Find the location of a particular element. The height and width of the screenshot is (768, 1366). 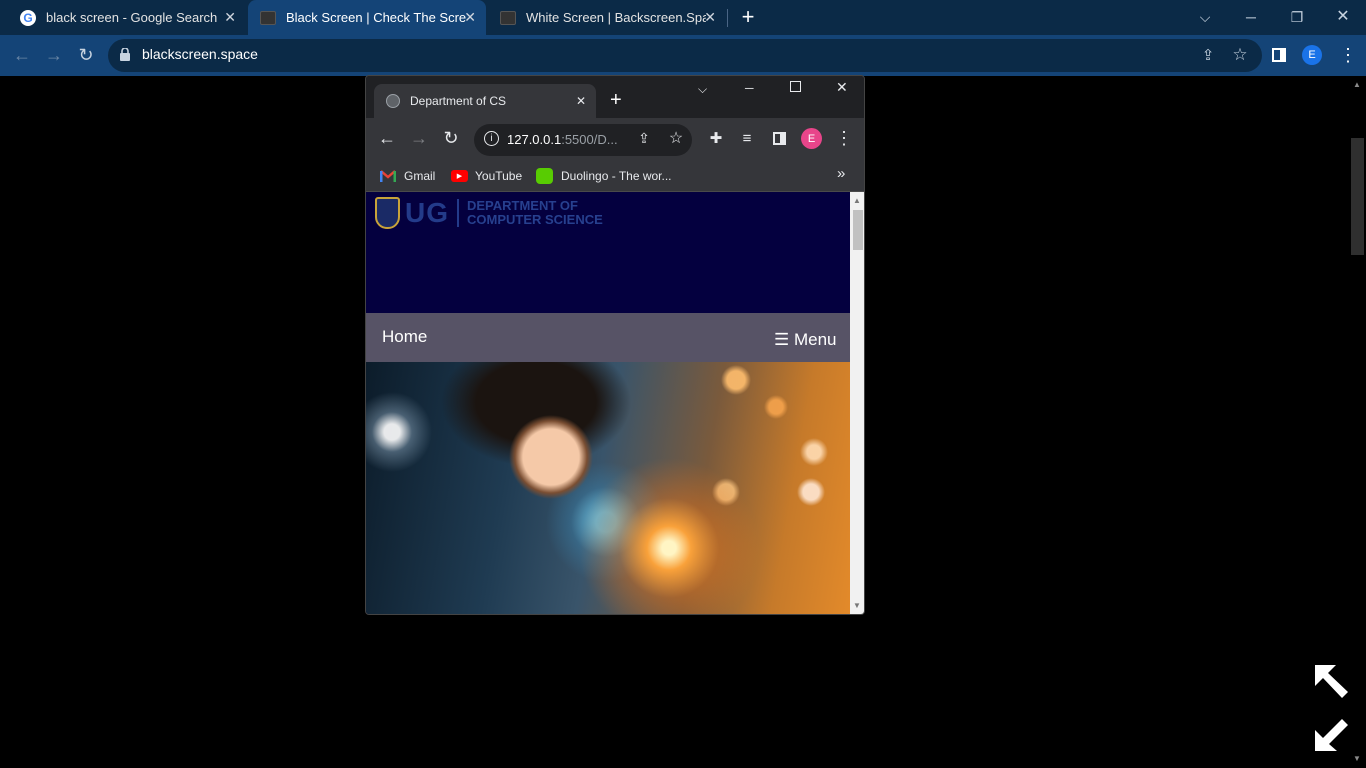

bookmark-youtube: ▶ YouTube is located at coordinates (486, 176).